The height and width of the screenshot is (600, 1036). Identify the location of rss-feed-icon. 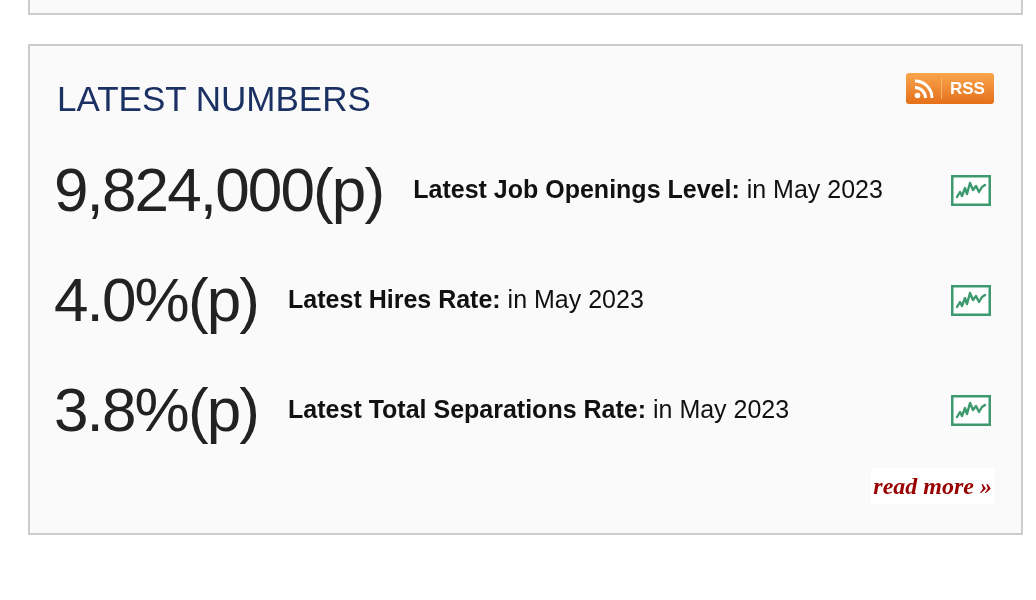
(924, 88).